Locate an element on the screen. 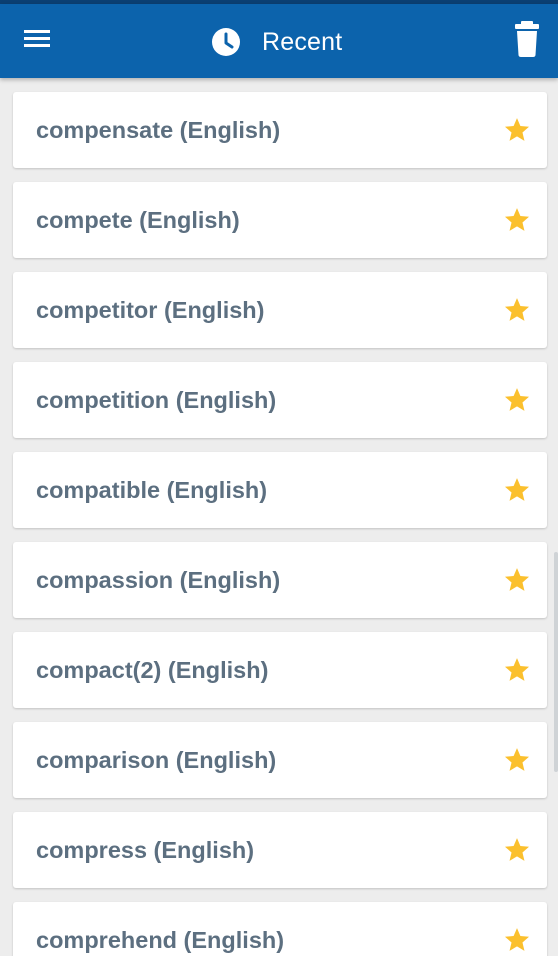  word-label: compact(2) (English) is located at coordinates (152, 670).